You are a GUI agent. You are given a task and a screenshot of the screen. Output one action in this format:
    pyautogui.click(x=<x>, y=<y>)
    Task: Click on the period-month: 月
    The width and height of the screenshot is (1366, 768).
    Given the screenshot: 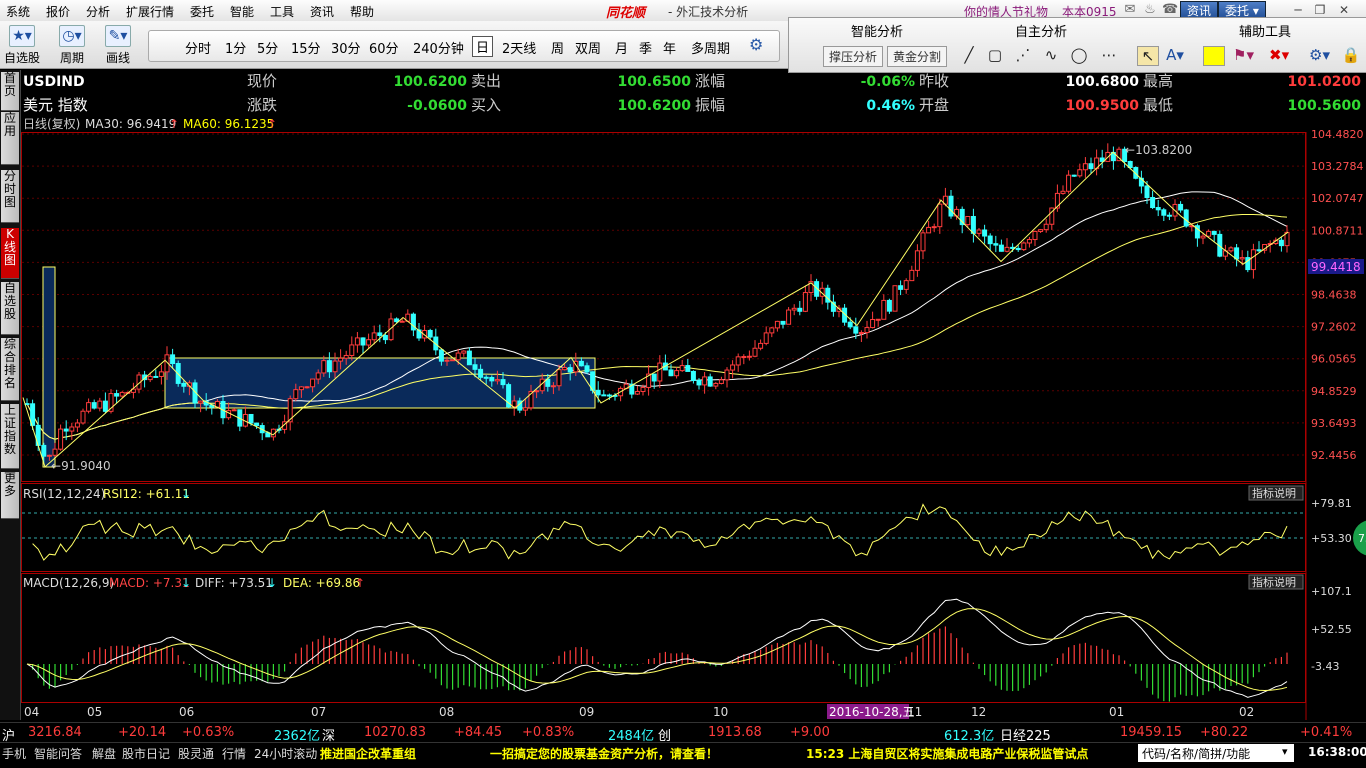 What is the action you would take?
    pyautogui.click(x=621, y=47)
    